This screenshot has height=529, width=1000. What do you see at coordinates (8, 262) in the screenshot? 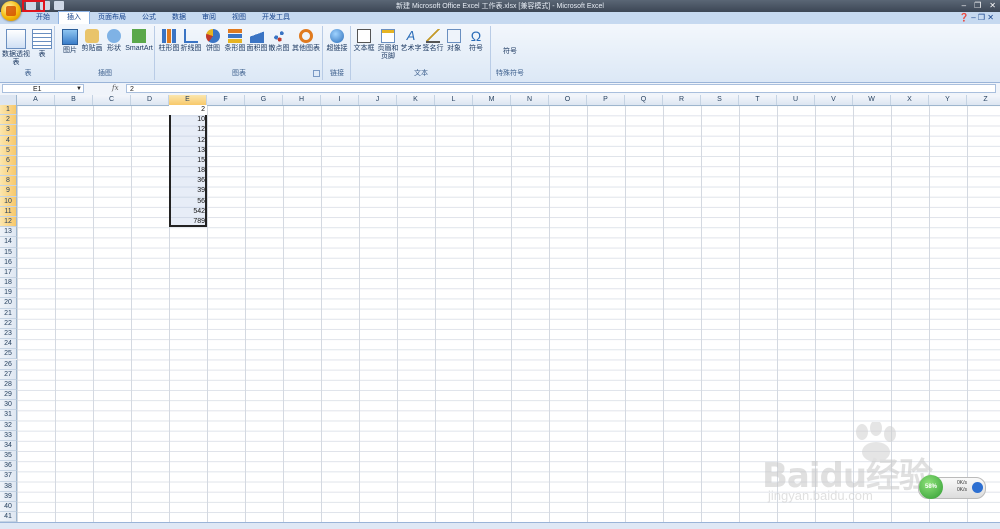
I see `row-header-16: 16` at bounding box center [8, 262].